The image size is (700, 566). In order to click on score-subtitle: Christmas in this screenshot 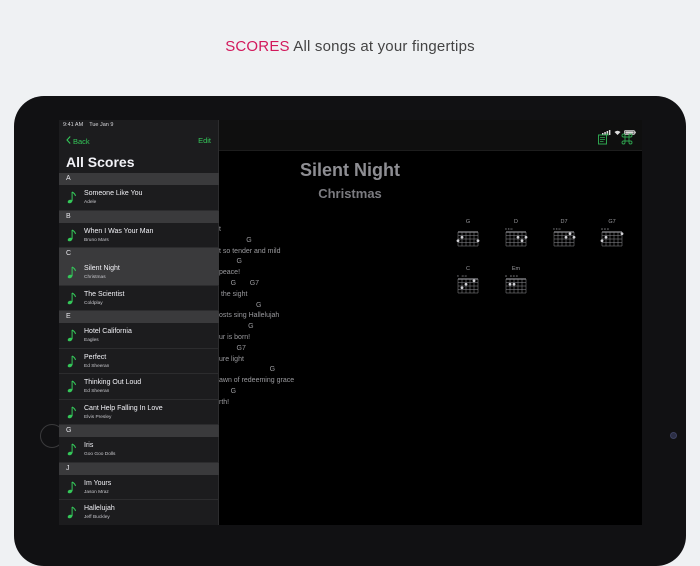, I will do `click(350, 193)`.